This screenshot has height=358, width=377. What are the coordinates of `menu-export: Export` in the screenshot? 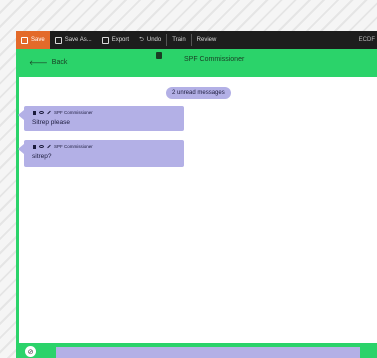 It's located at (115, 40).